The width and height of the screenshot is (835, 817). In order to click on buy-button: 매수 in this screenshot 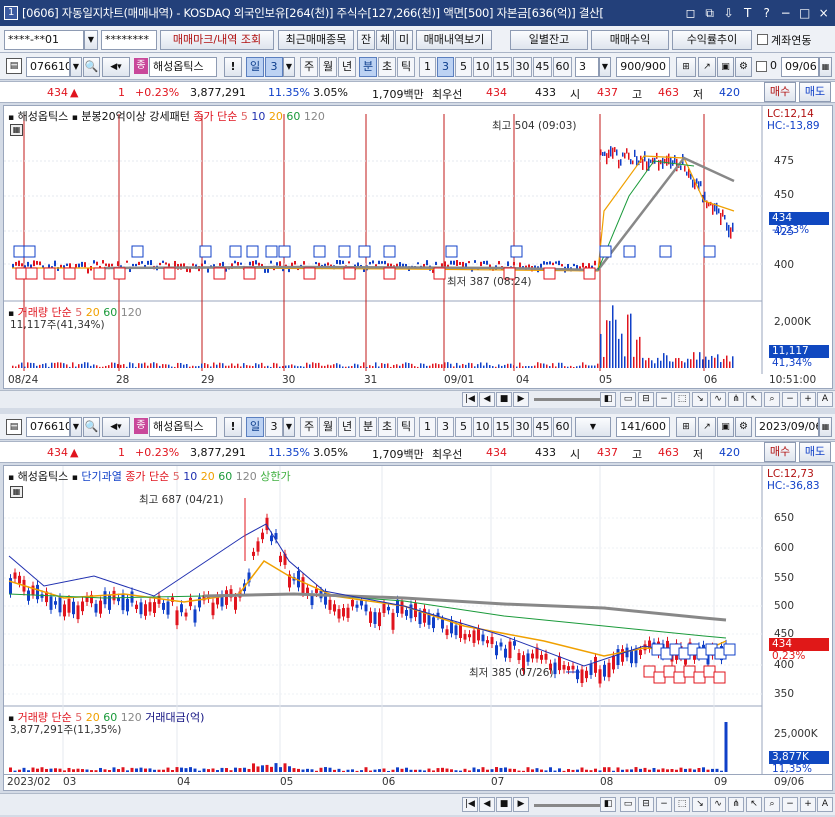, I will do `click(780, 452)`.